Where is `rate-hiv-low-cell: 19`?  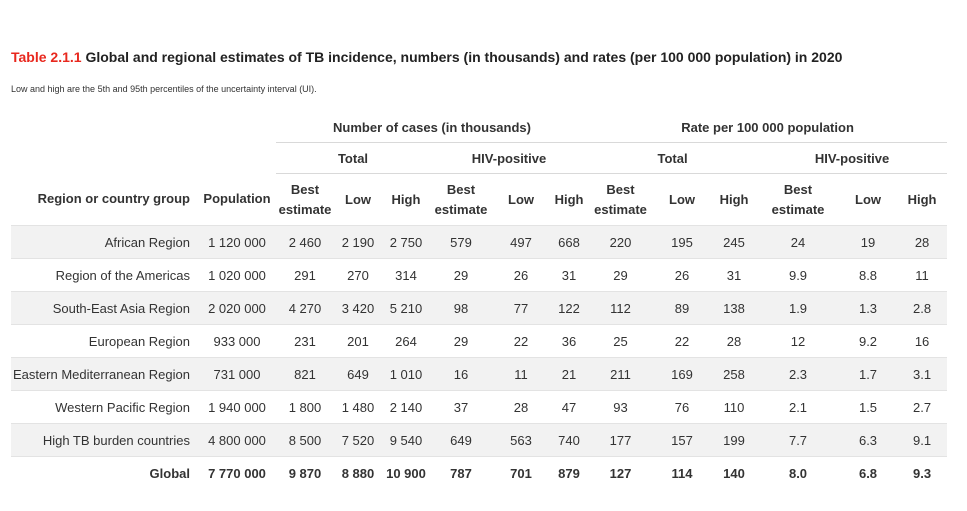
rate-hiv-low-cell: 19 is located at coordinates (868, 242).